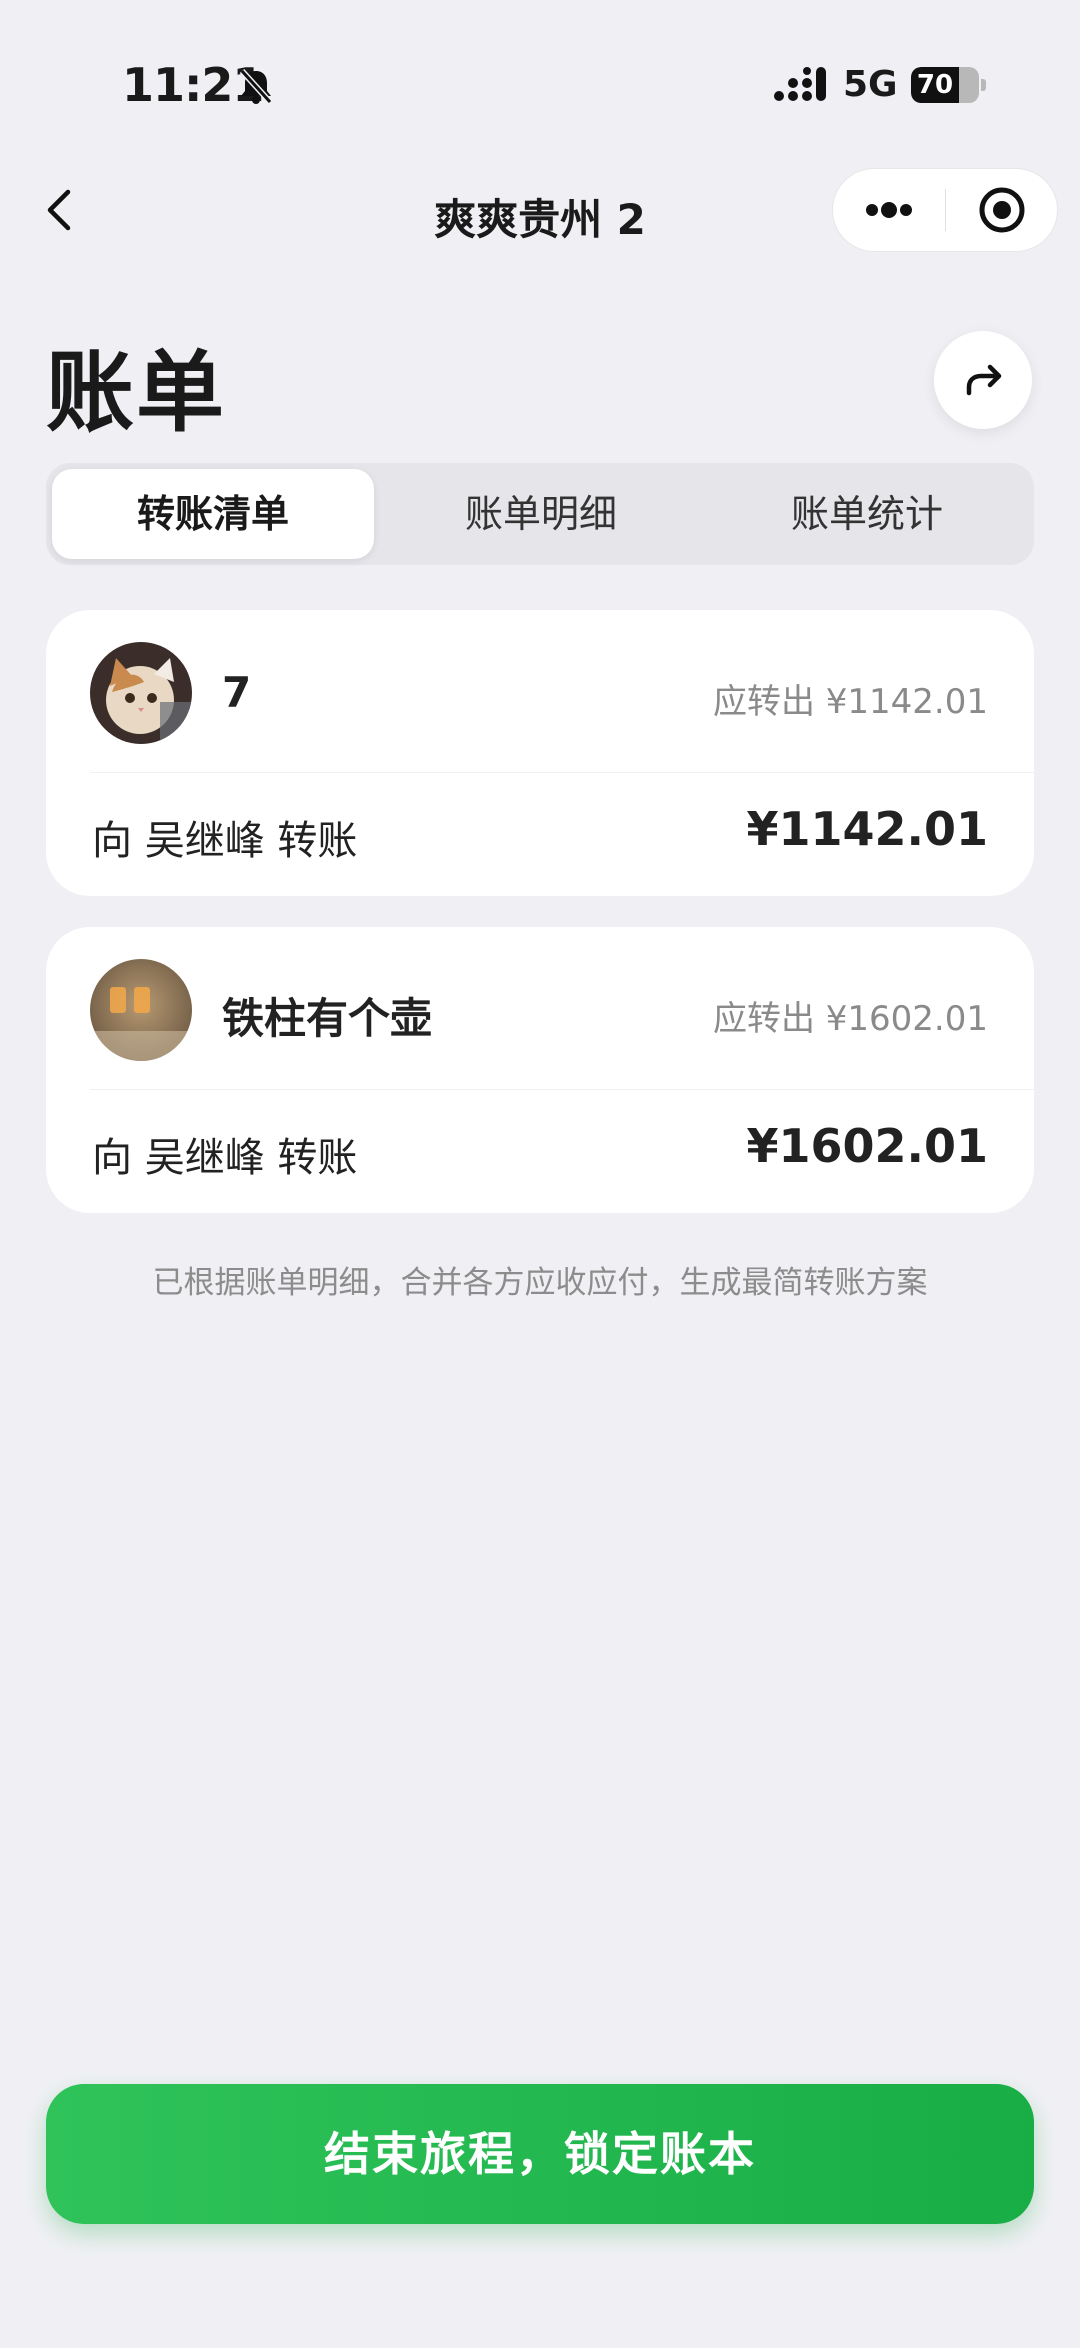 The width and height of the screenshot is (1080, 2348). I want to click on transfer-amount: ¥1142.01, so click(867, 829).